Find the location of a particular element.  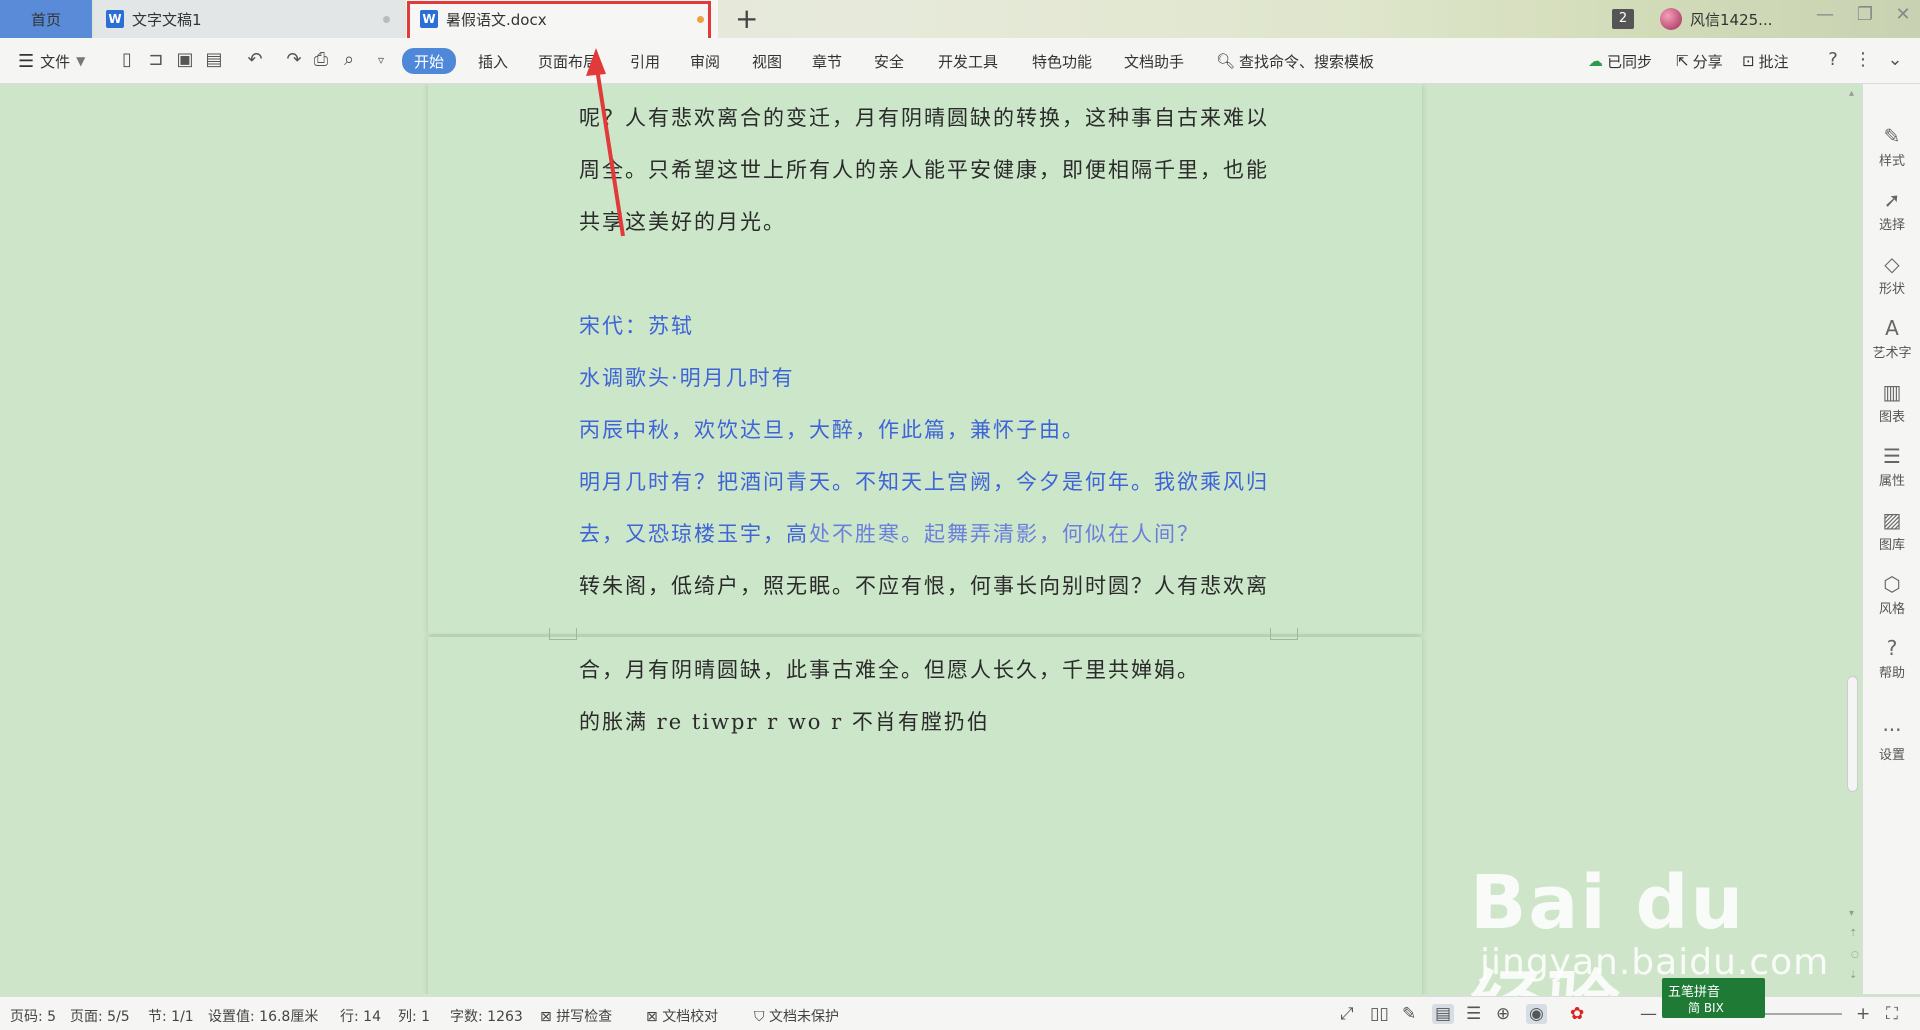

collapse-ribbon-icon: ⌄ is located at coordinates (1895, 60).